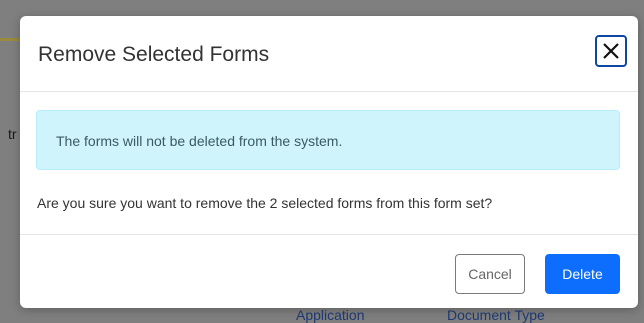  Describe the element at coordinates (490, 274) in the screenshot. I see `cancel-button: Cancel` at that location.